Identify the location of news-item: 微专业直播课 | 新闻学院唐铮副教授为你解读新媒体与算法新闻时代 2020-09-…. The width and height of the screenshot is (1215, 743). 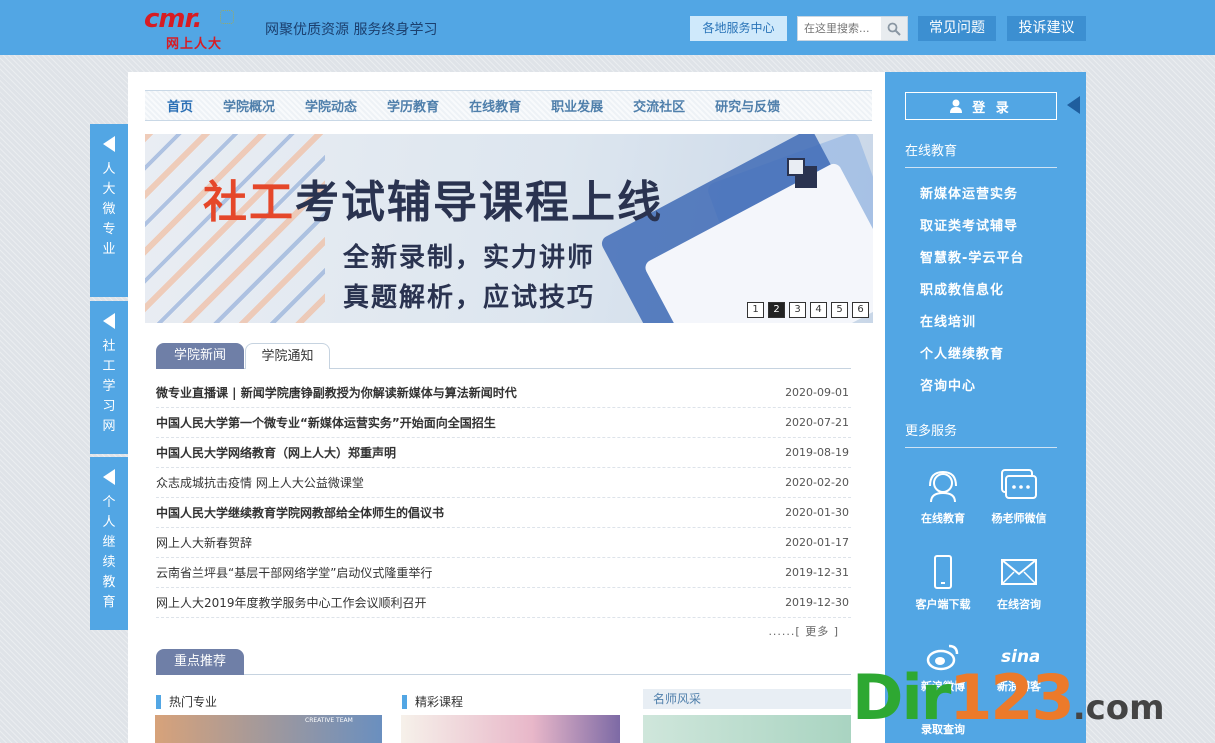
(503, 393).